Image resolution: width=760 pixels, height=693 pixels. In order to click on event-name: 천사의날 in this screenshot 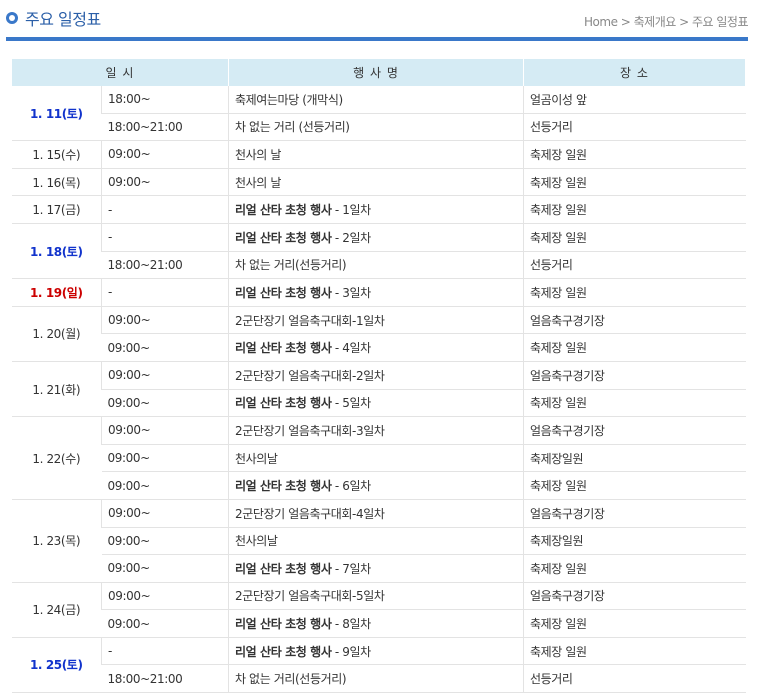, I will do `click(256, 541)`.